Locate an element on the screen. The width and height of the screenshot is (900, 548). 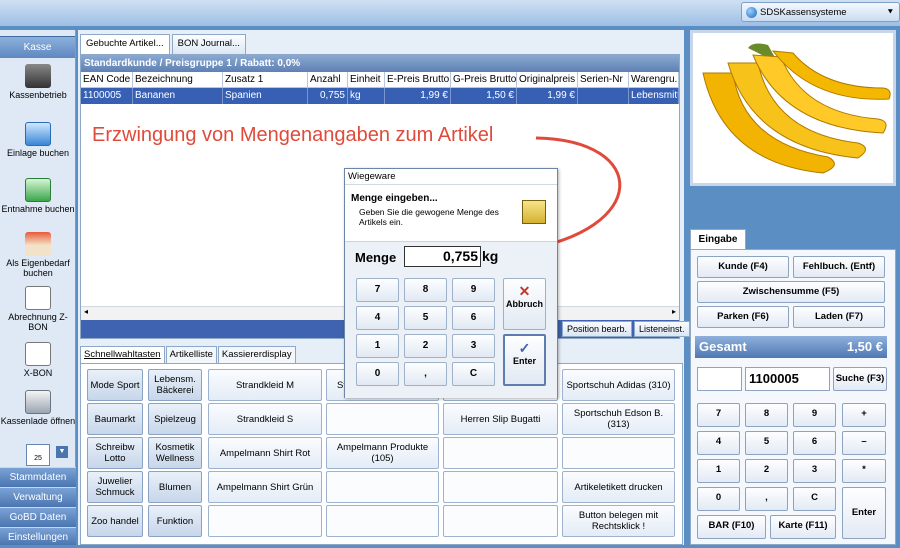
nav-einstellungen: Einstellungen is located at coordinates (38, 536).